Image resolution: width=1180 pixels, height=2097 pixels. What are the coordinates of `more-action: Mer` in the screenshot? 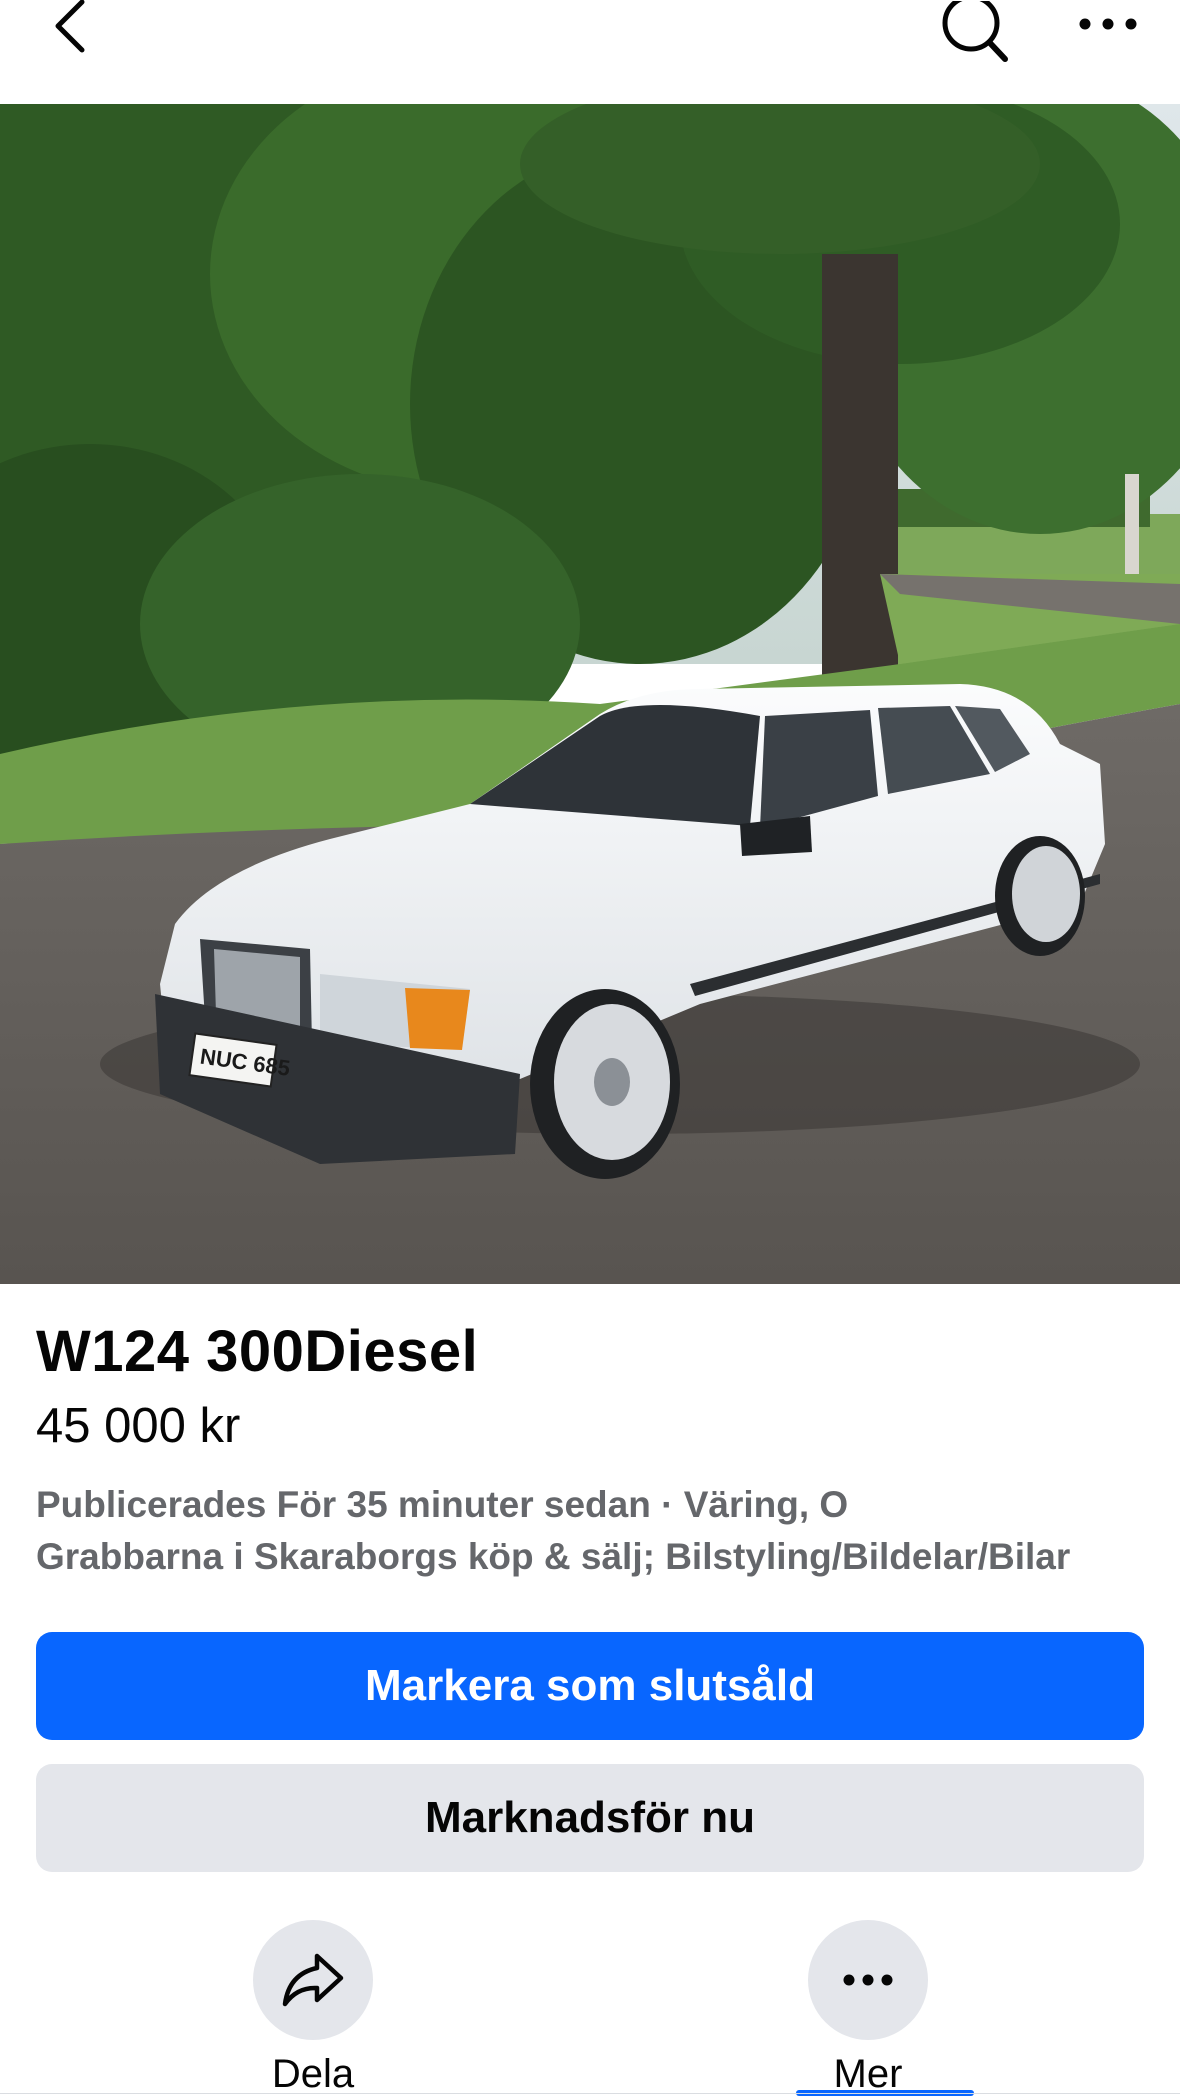 It's located at (868, 2008).